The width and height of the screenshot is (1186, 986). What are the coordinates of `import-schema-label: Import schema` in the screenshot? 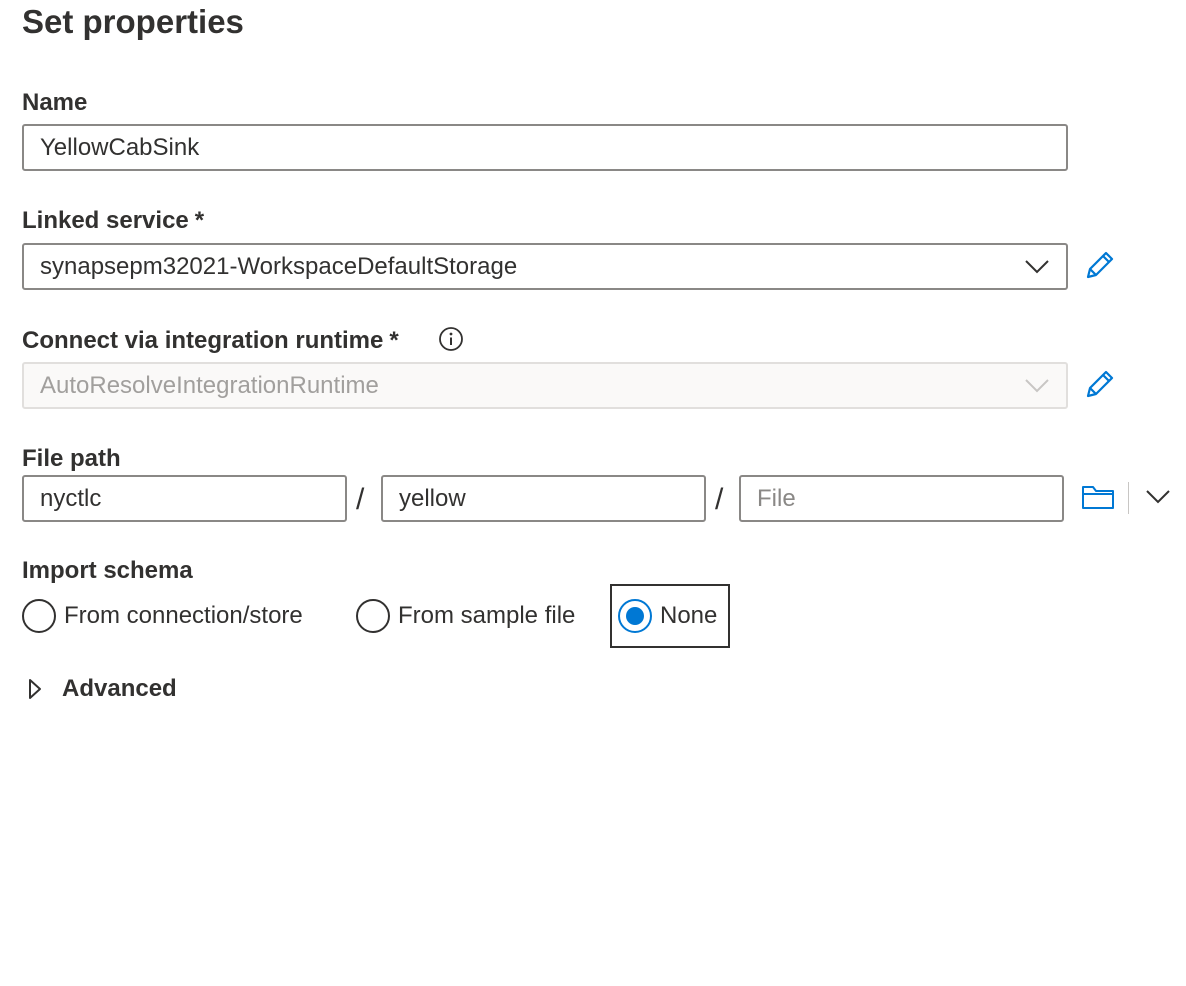 It's located at (107, 571).